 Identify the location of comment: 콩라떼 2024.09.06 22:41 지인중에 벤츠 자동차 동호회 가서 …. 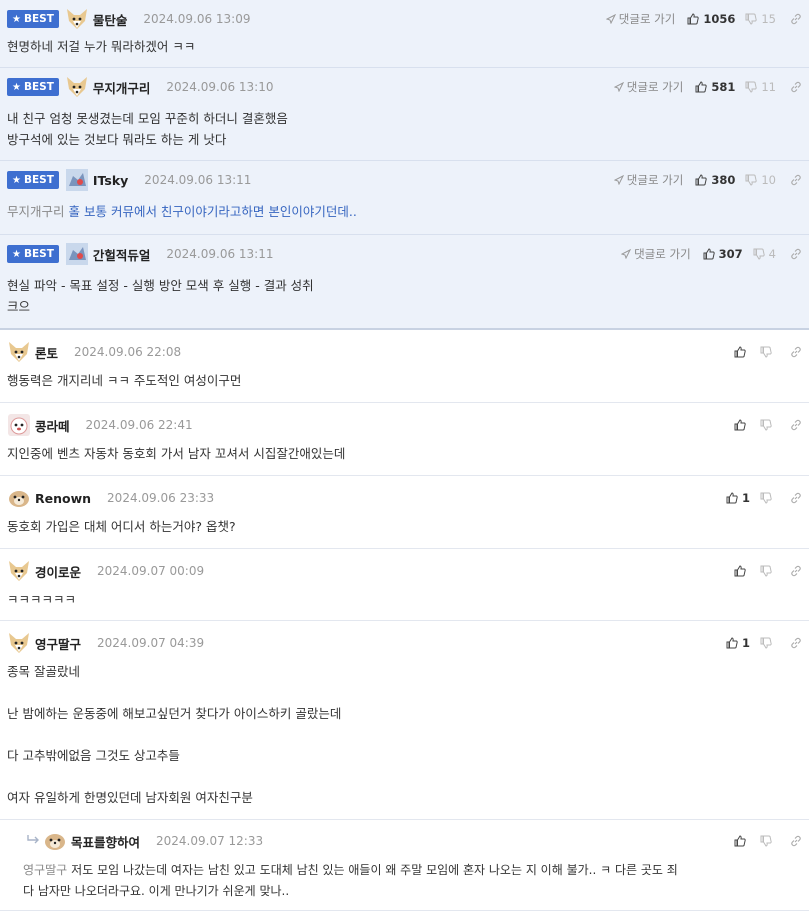
(404, 439).